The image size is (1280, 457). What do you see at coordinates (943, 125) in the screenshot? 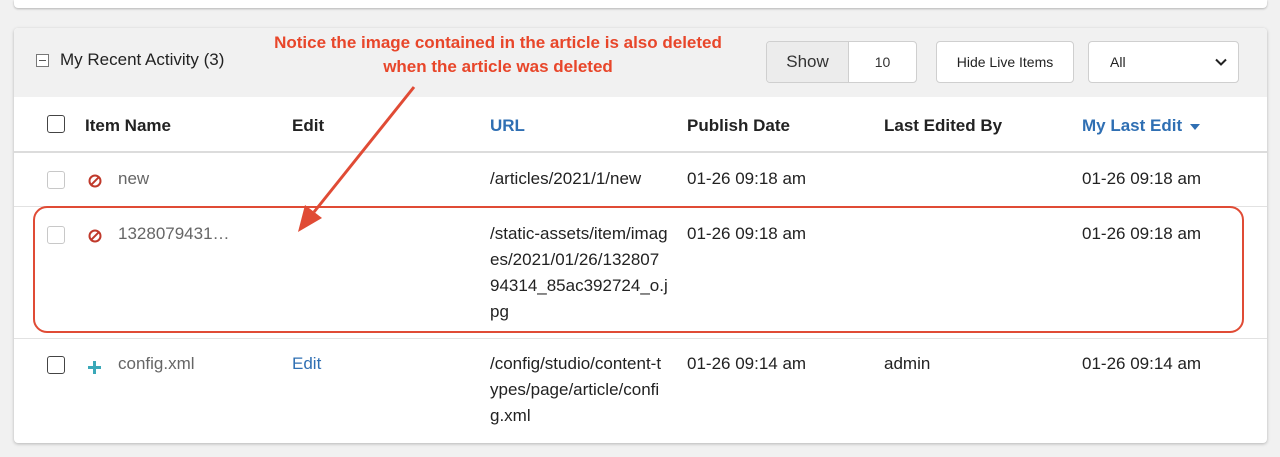
I see `column-header-last-edited-by: Last Edited By` at bounding box center [943, 125].